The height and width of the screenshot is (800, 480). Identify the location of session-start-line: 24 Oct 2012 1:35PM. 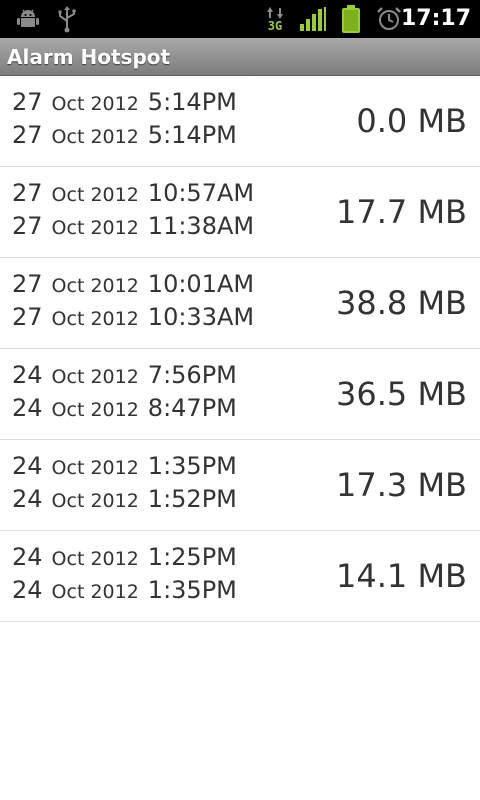
(124, 469).